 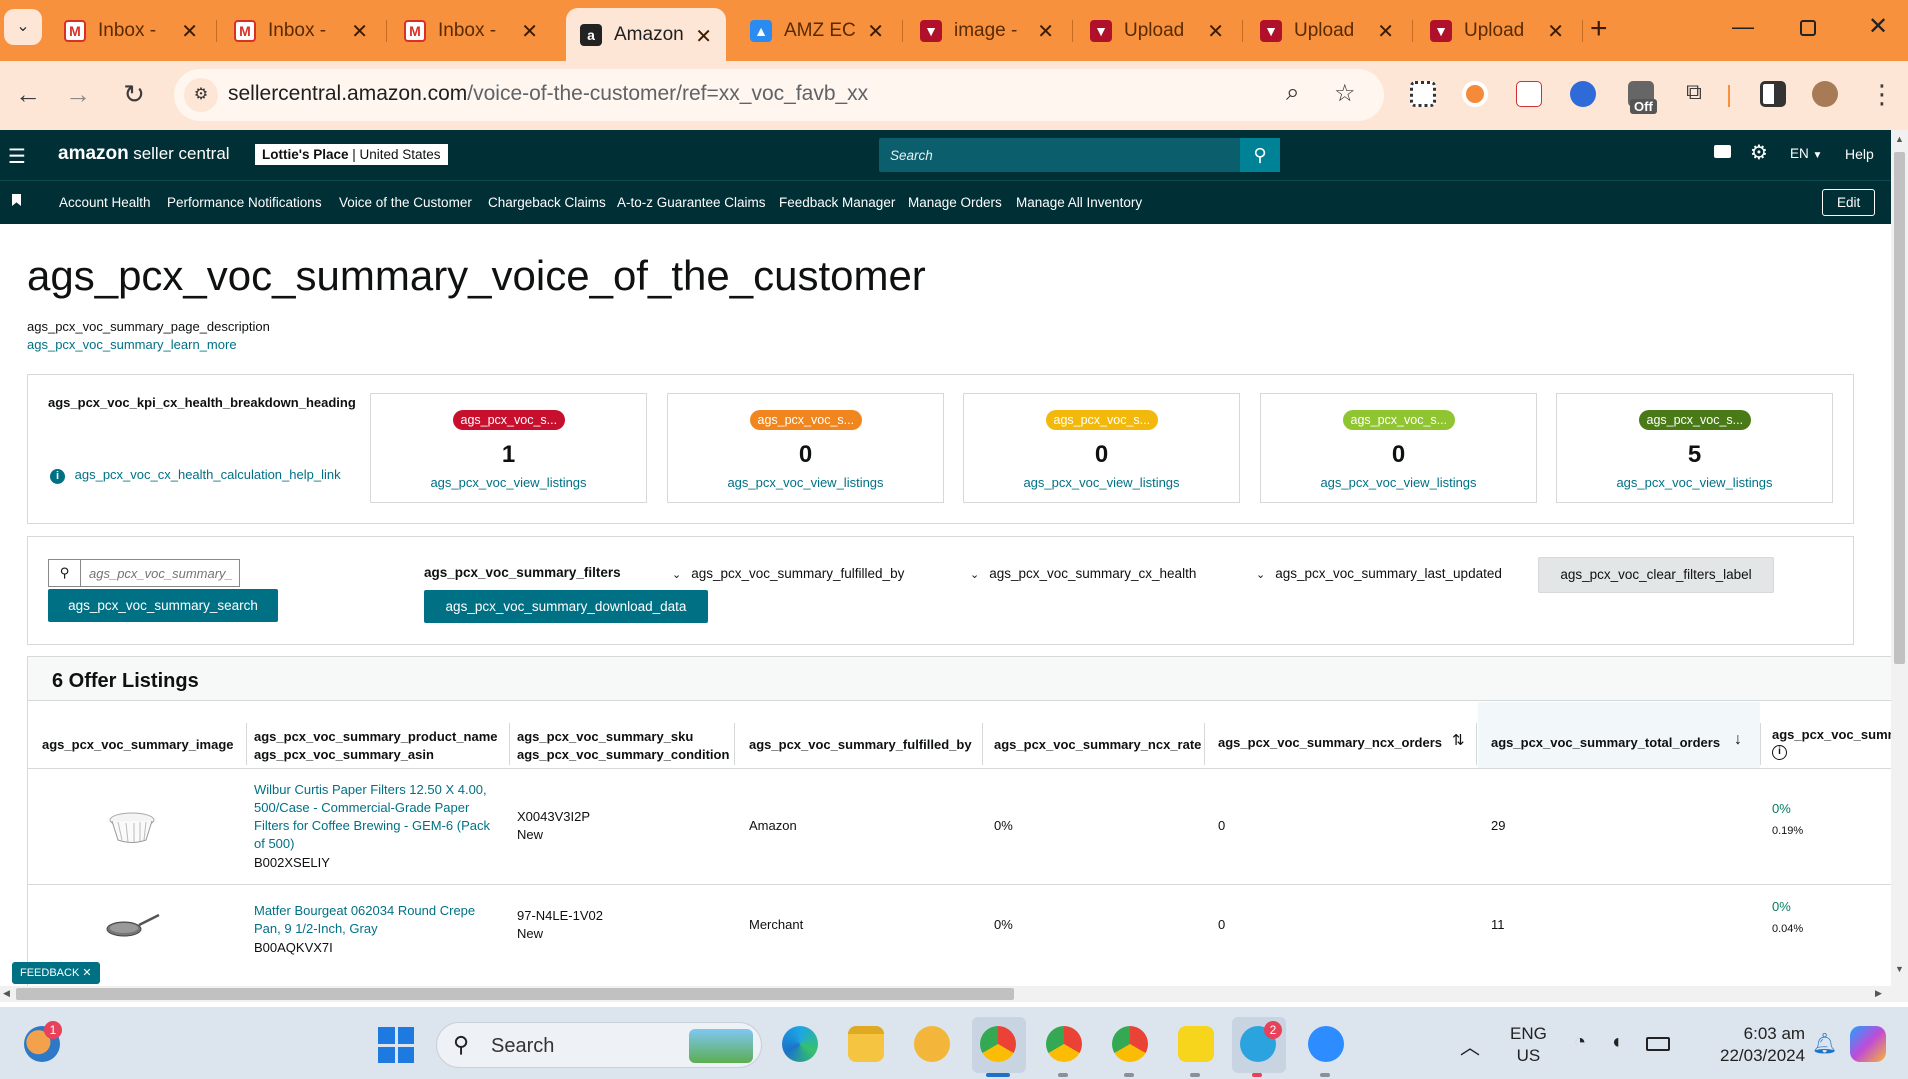 I want to click on forward-icon: →, so click(x=78, y=94).